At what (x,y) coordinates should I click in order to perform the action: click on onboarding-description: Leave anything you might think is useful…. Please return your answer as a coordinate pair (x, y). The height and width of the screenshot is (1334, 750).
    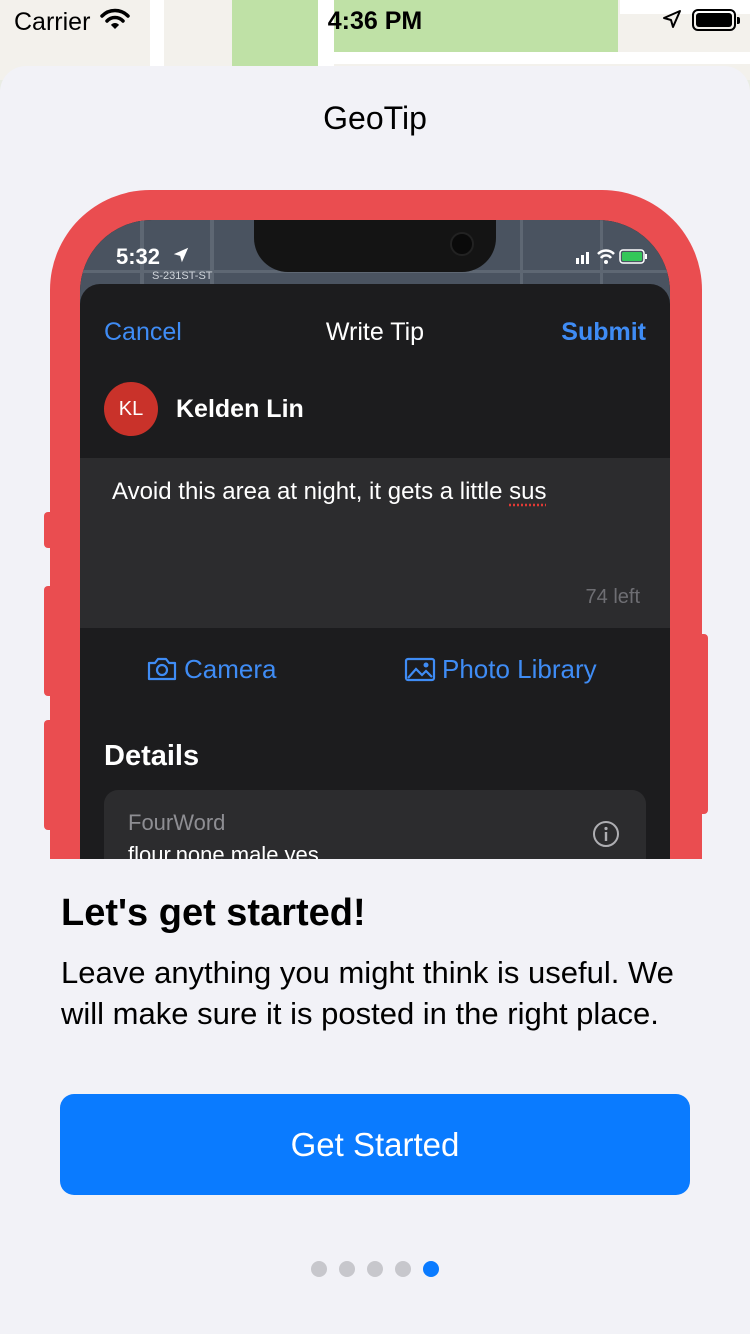
    Looking at the image, I should click on (367, 993).